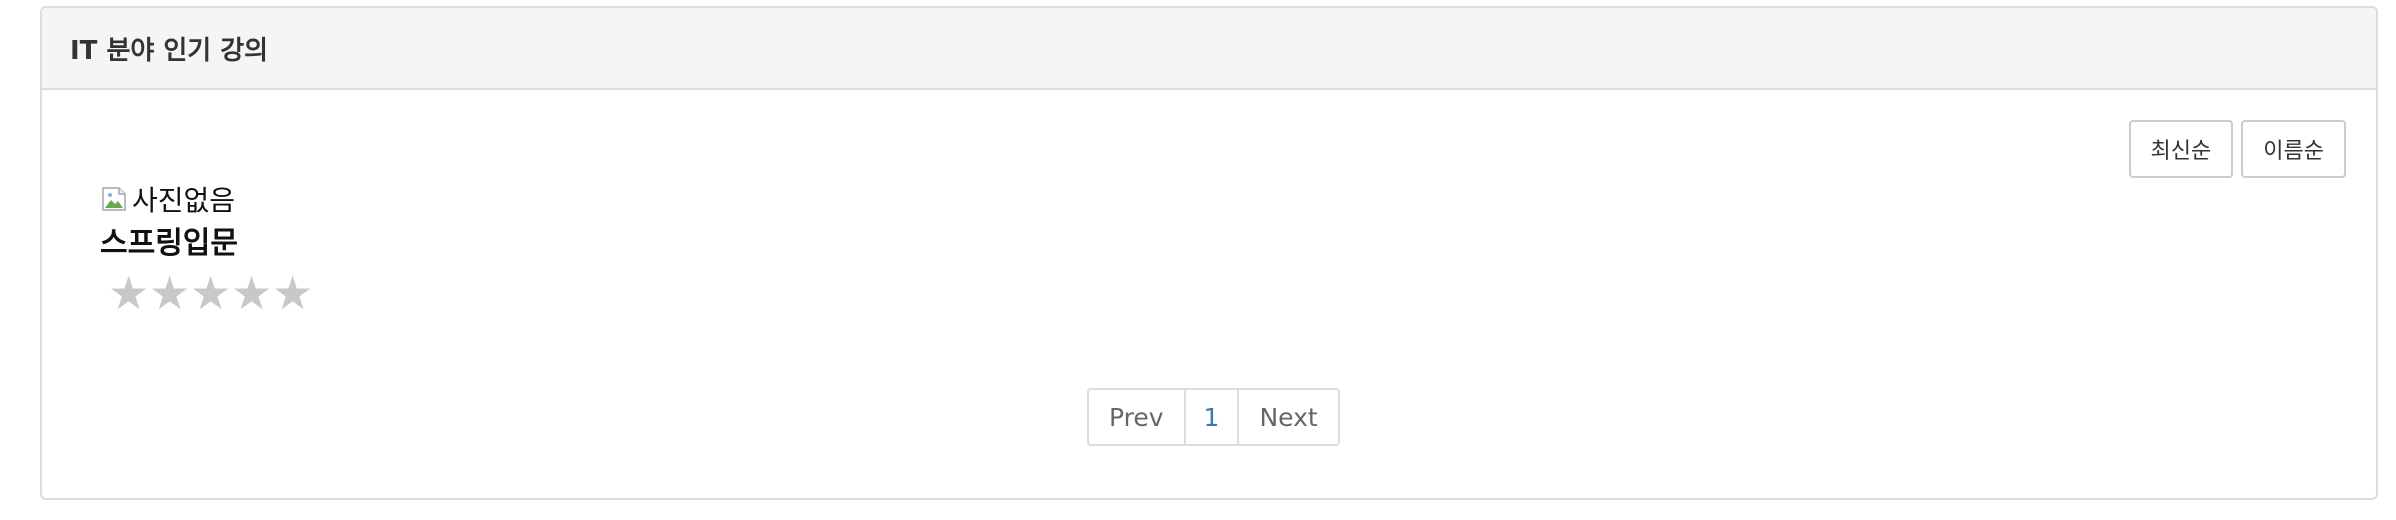 Image resolution: width=2396 pixels, height=520 pixels. I want to click on course-thumbnail: 사진없음, so click(206, 199).